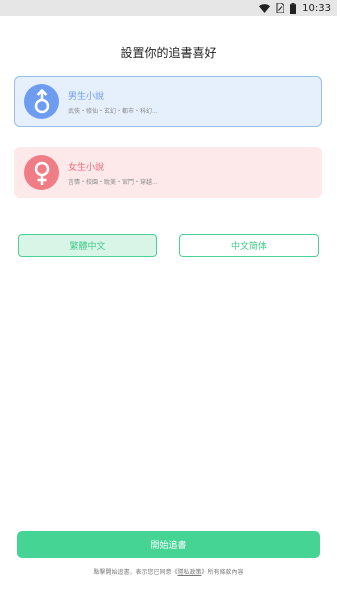 Image resolution: width=337 pixels, height=600 pixels. What do you see at coordinates (86, 97) in the screenshot?
I see `male-option-title: 男生小說` at bounding box center [86, 97].